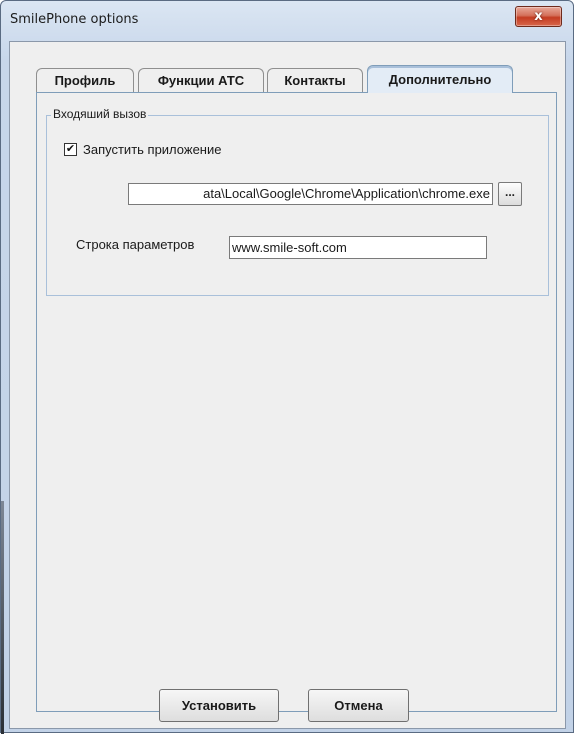  I want to click on tab-pbx-functions-label: Функции АТС, so click(201, 80).